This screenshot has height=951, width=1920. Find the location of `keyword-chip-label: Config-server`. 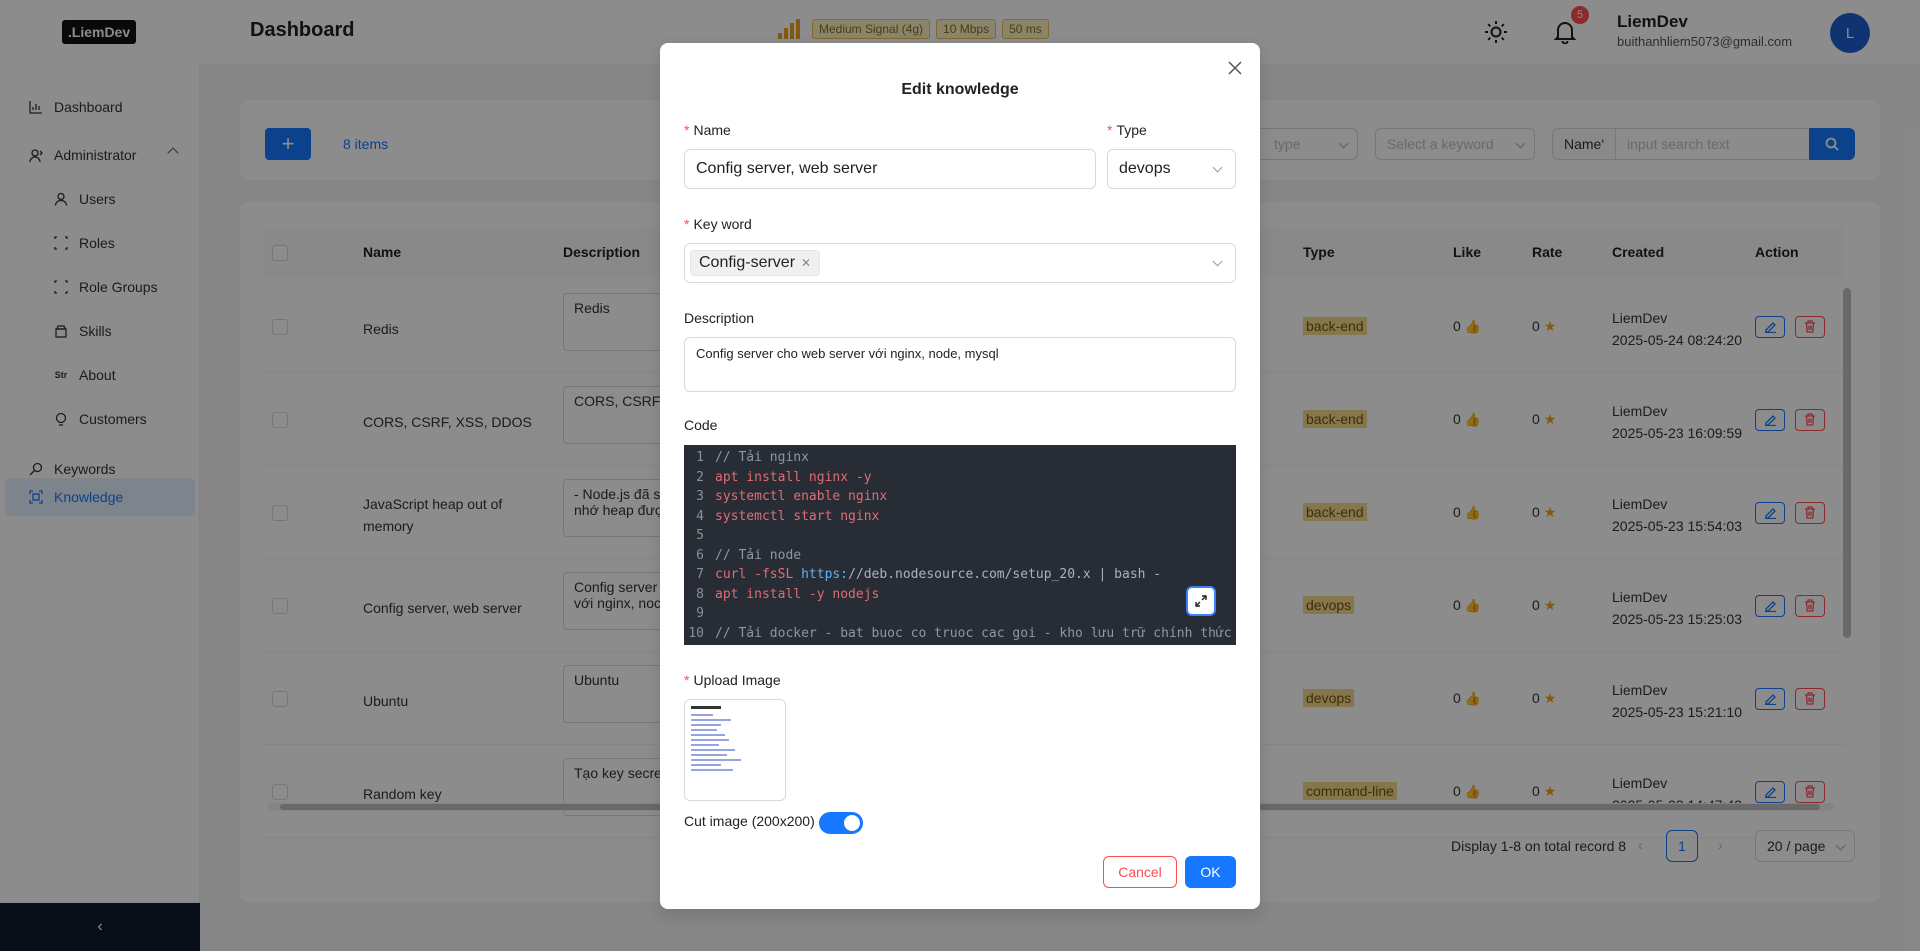

keyword-chip-label: Config-server is located at coordinates (747, 262).